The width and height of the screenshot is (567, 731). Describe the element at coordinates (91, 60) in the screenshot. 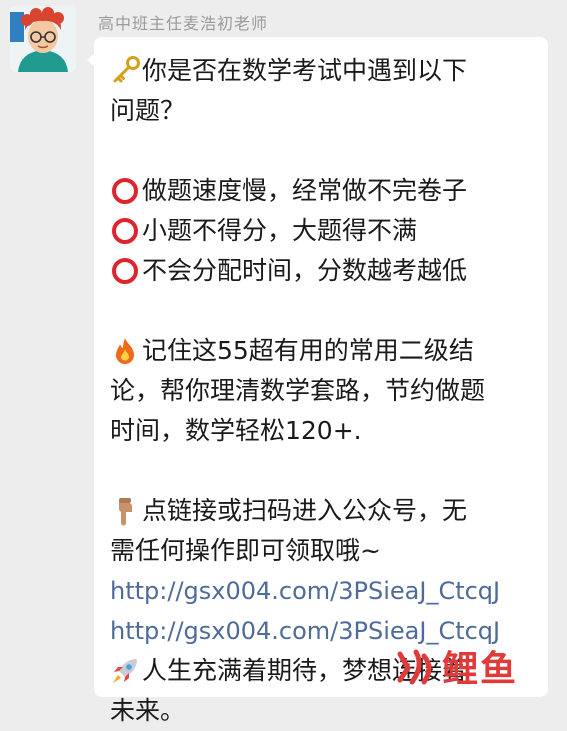

I see `bubble-tail` at that location.